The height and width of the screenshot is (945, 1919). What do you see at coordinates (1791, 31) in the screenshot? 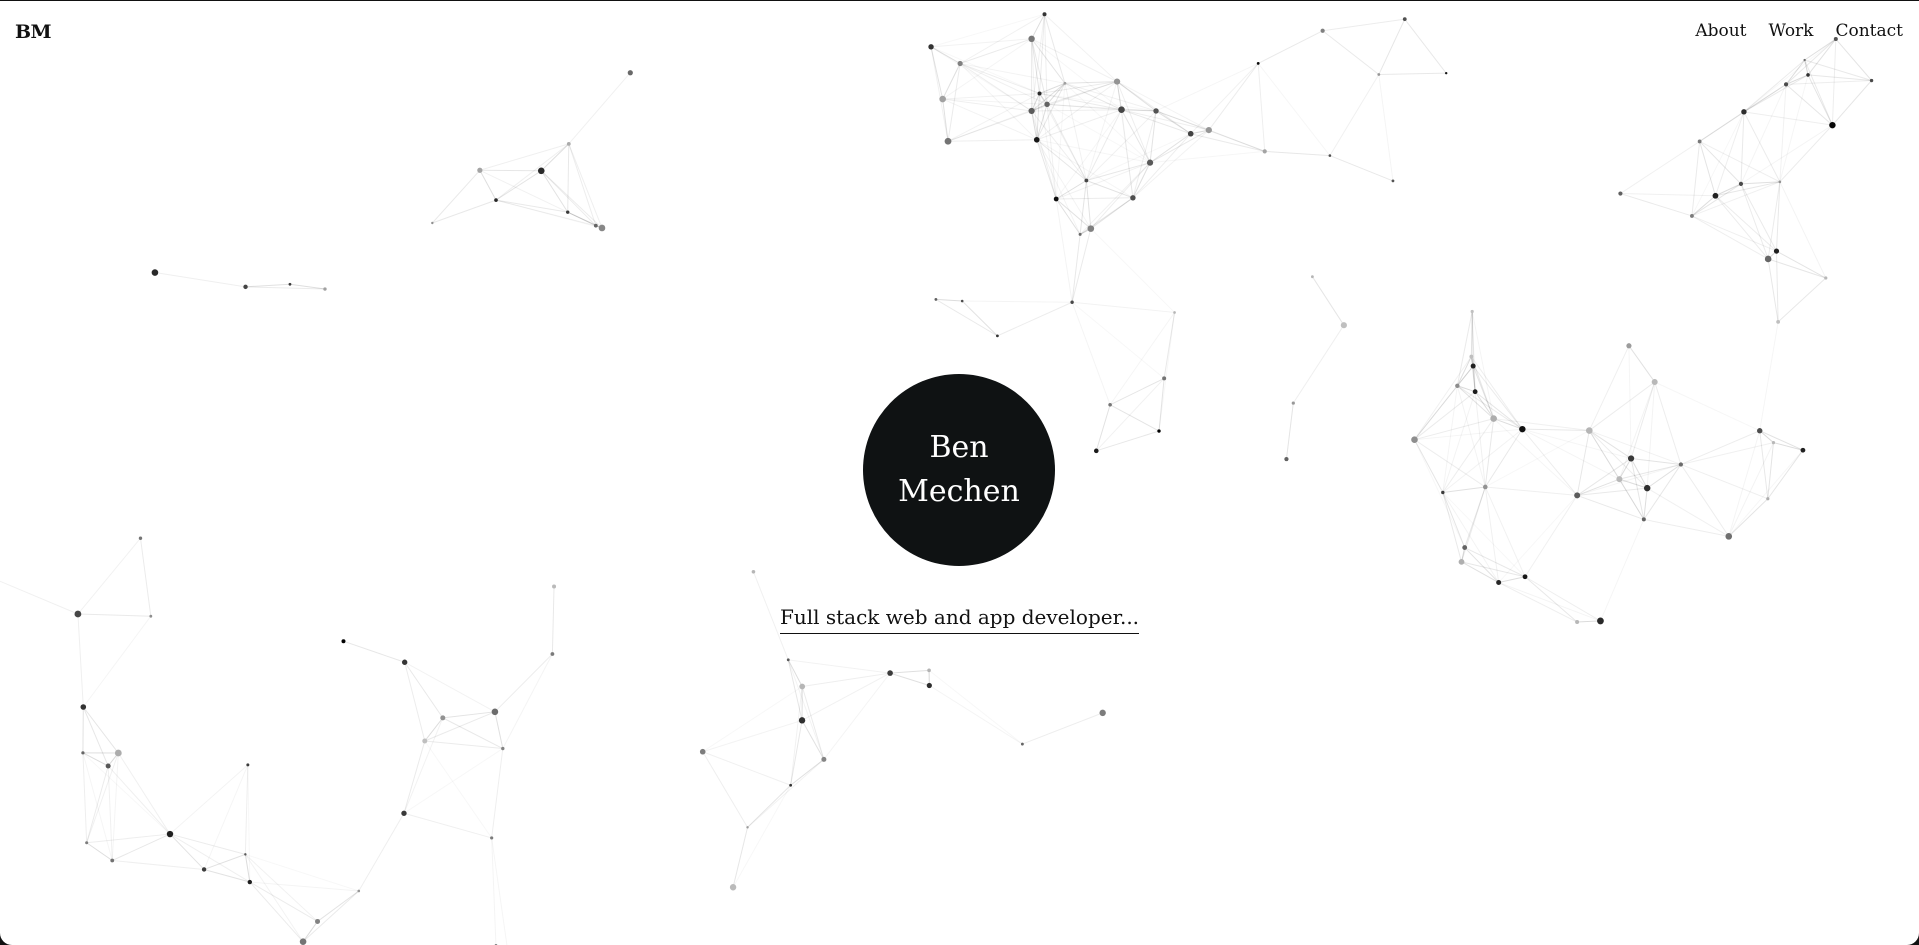
I see `nav-work: Work` at bounding box center [1791, 31].